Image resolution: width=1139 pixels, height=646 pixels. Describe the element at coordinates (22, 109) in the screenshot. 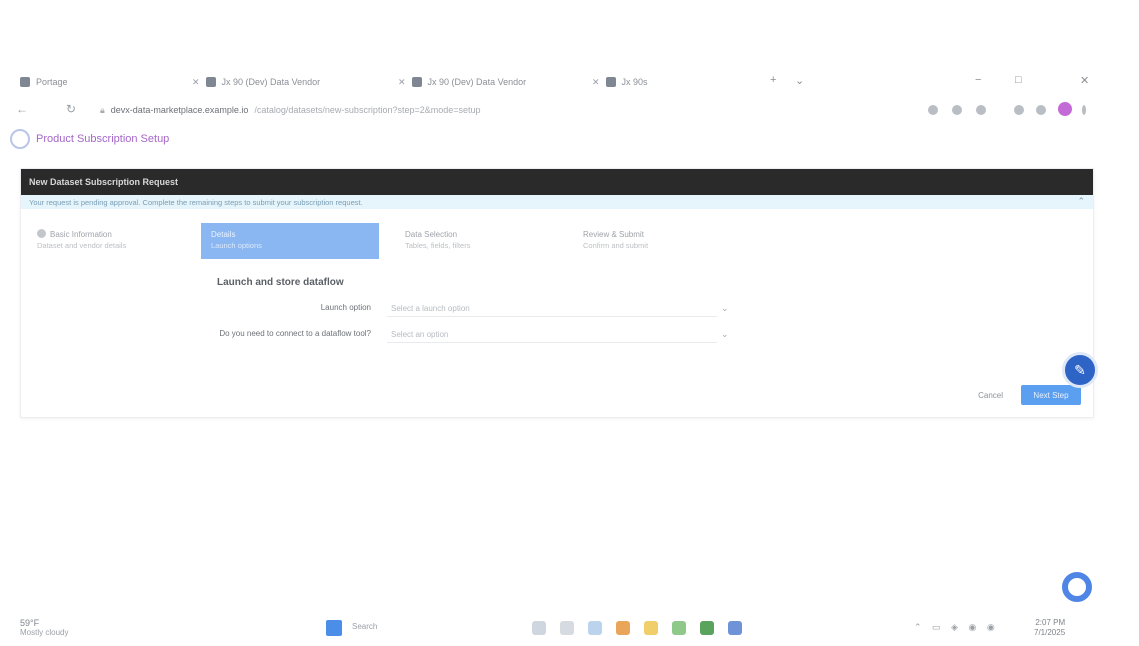

I see `back-icon: ←` at that location.